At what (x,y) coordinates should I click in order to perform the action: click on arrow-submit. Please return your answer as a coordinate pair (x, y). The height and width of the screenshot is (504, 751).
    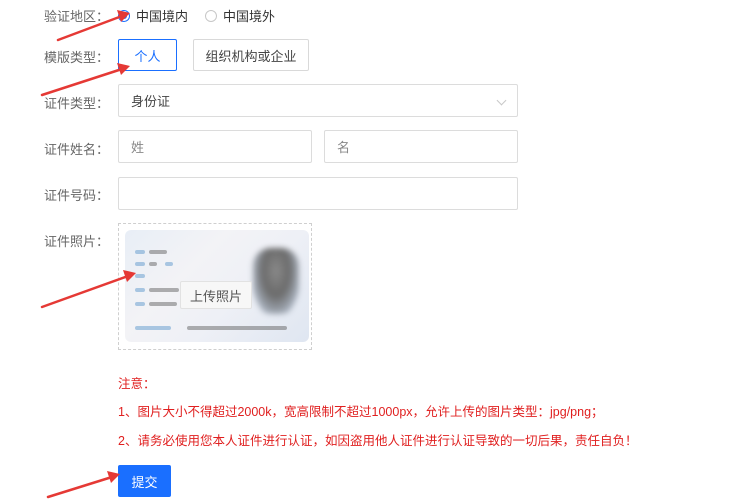
    Looking at the image, I should click on (80, 487).